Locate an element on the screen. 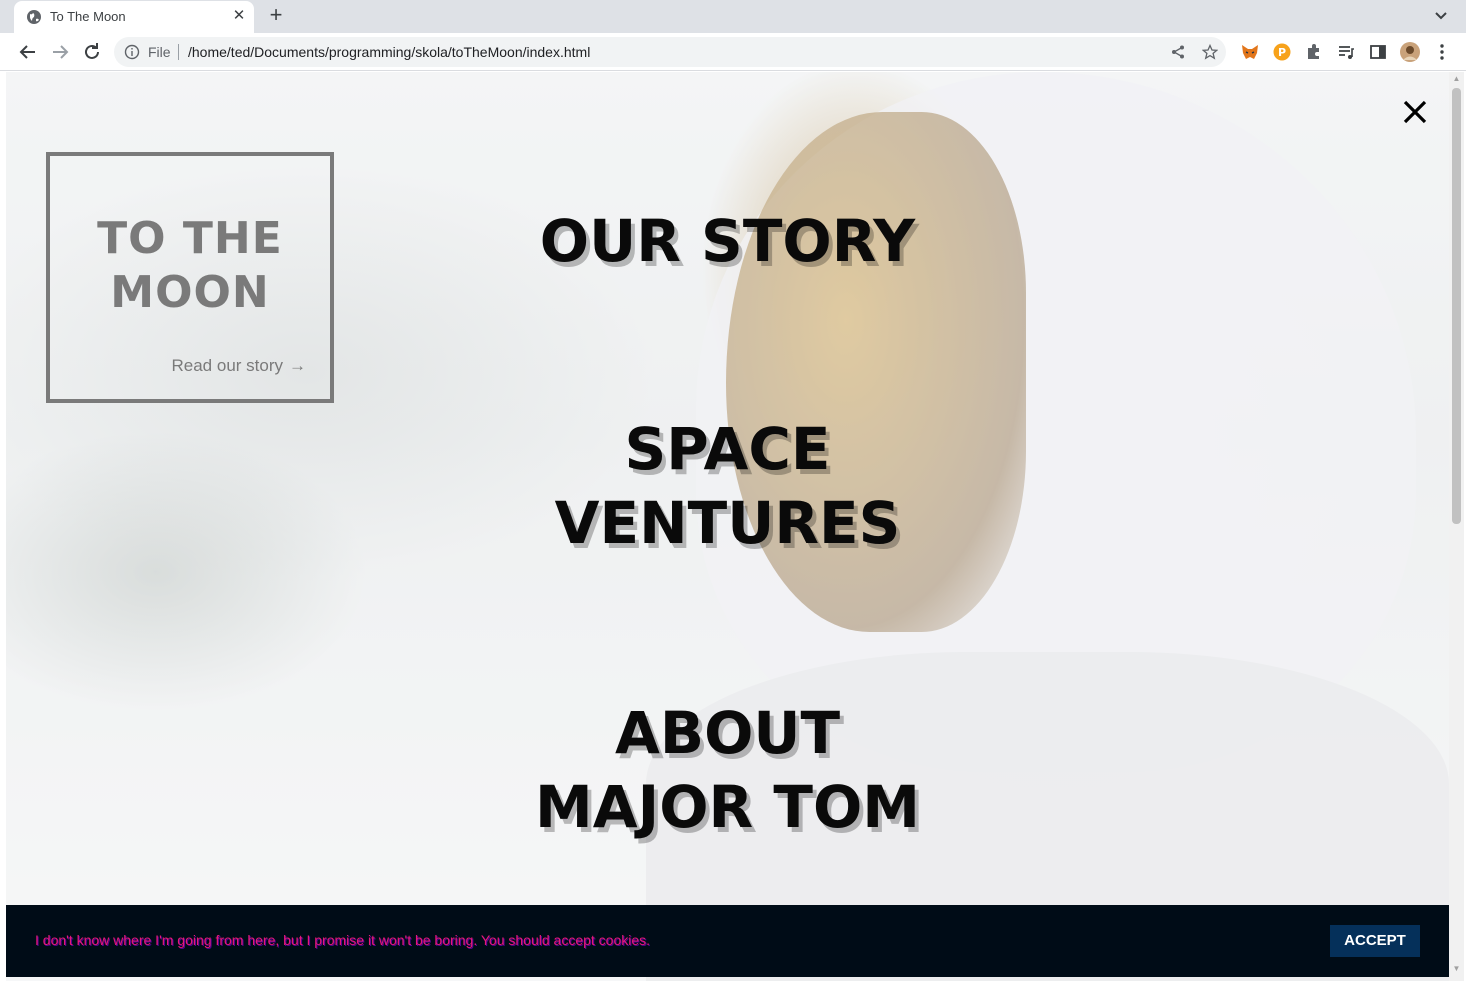  read-our-story-link: Read our story → is located at coordinates (239, 366).